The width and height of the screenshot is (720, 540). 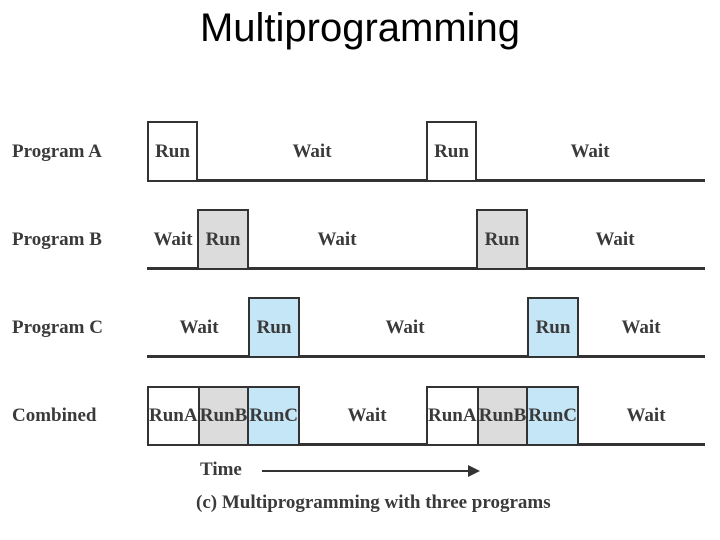 I want to click on program-c-timeline, so click(x=426, y=356).